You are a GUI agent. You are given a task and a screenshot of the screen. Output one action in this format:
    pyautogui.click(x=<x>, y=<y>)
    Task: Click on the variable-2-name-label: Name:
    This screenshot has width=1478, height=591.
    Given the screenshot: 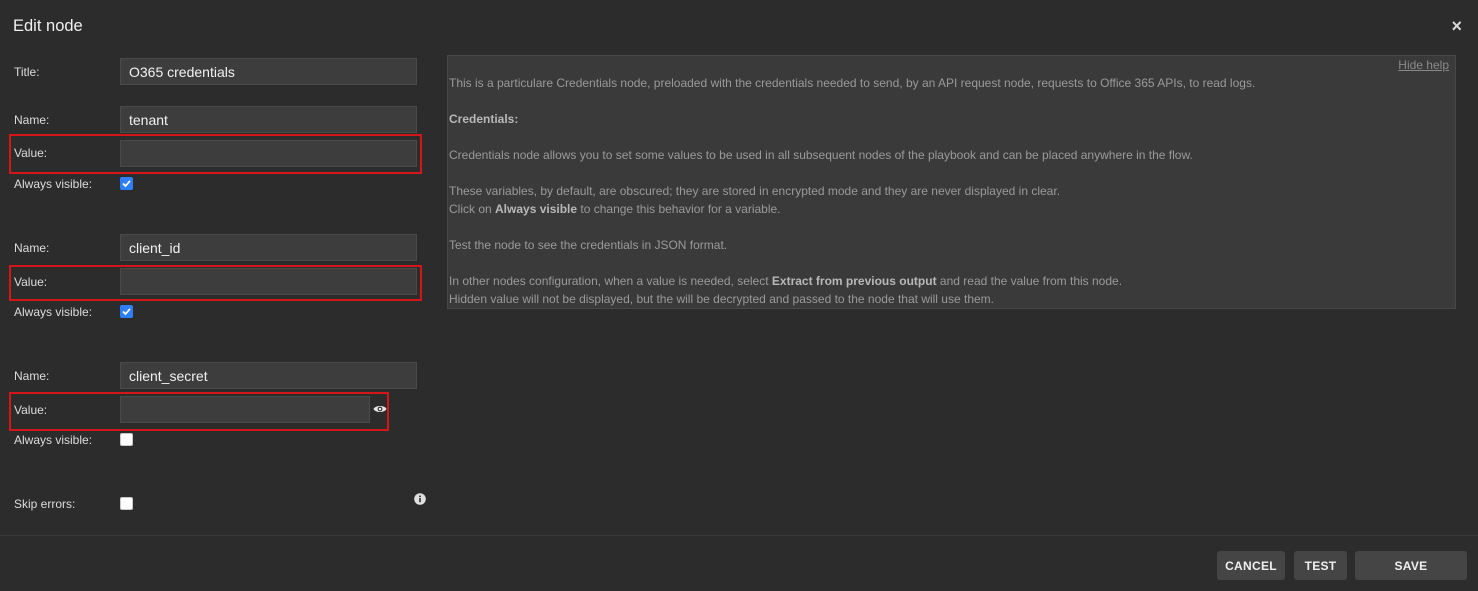 What is the action you would take?
    pyautogui.click(x=32, y=248)
    